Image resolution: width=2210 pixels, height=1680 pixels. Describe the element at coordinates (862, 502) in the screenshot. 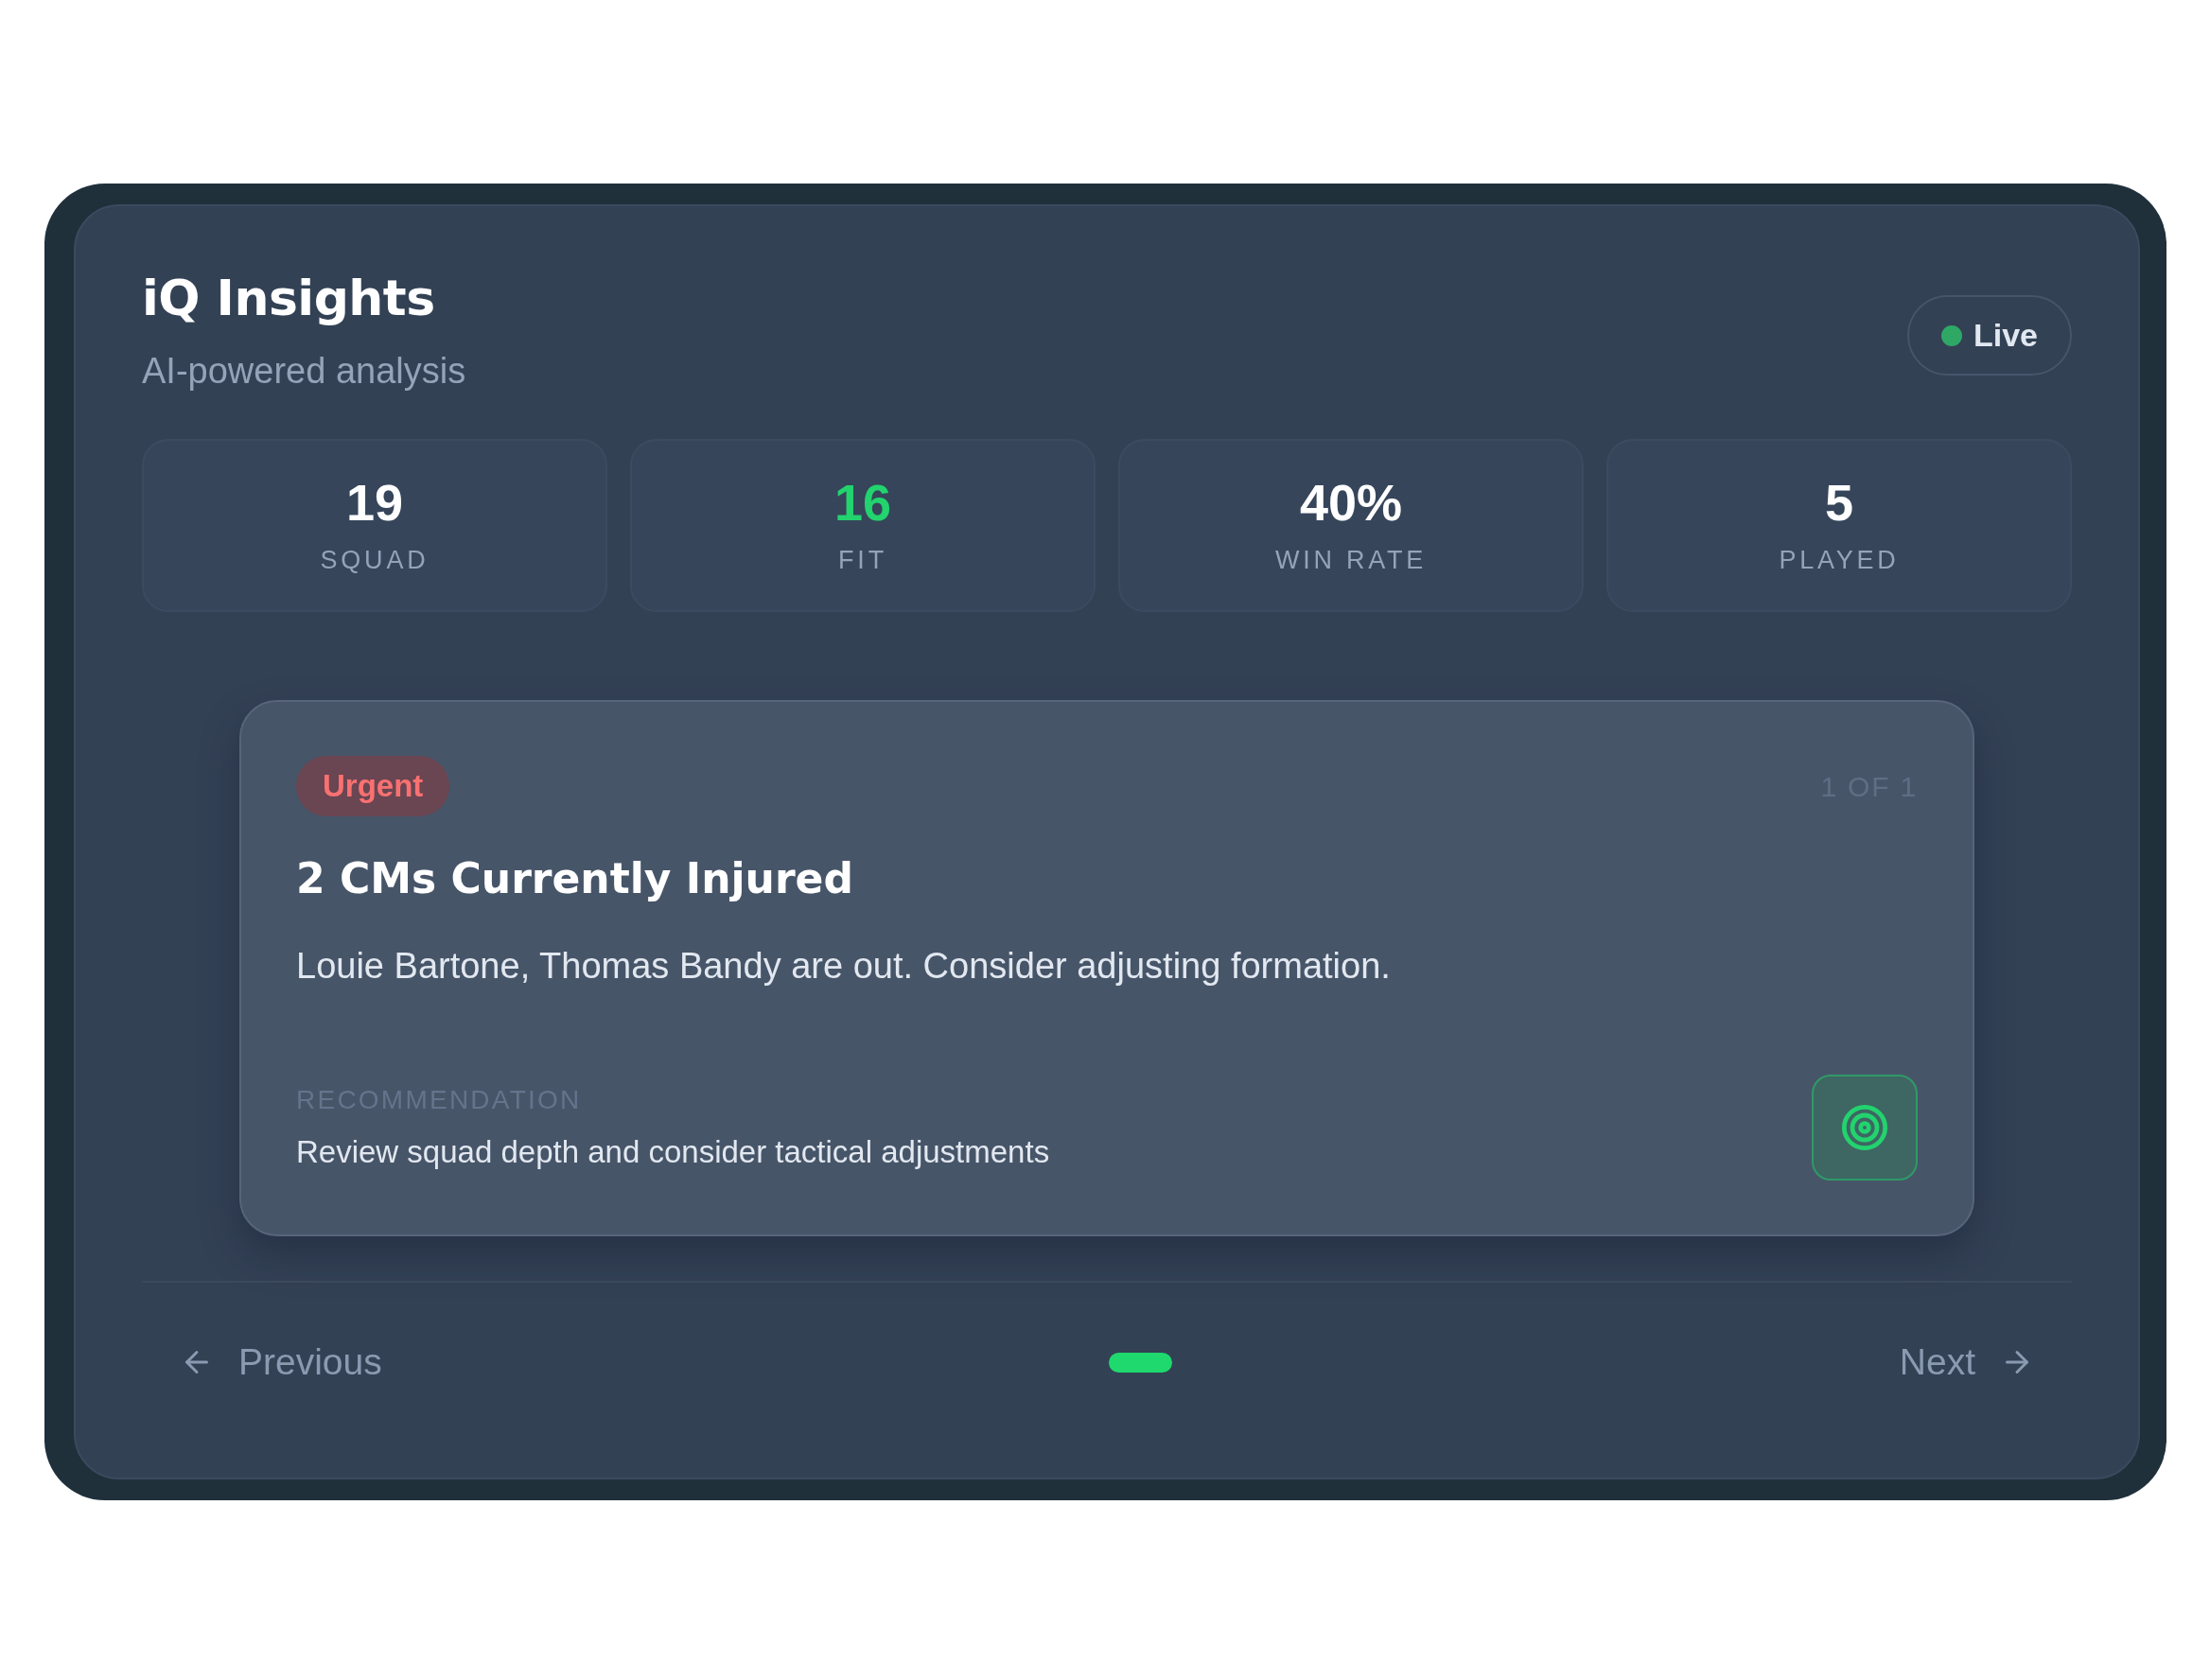

I see `stat-value: 16` at that location.